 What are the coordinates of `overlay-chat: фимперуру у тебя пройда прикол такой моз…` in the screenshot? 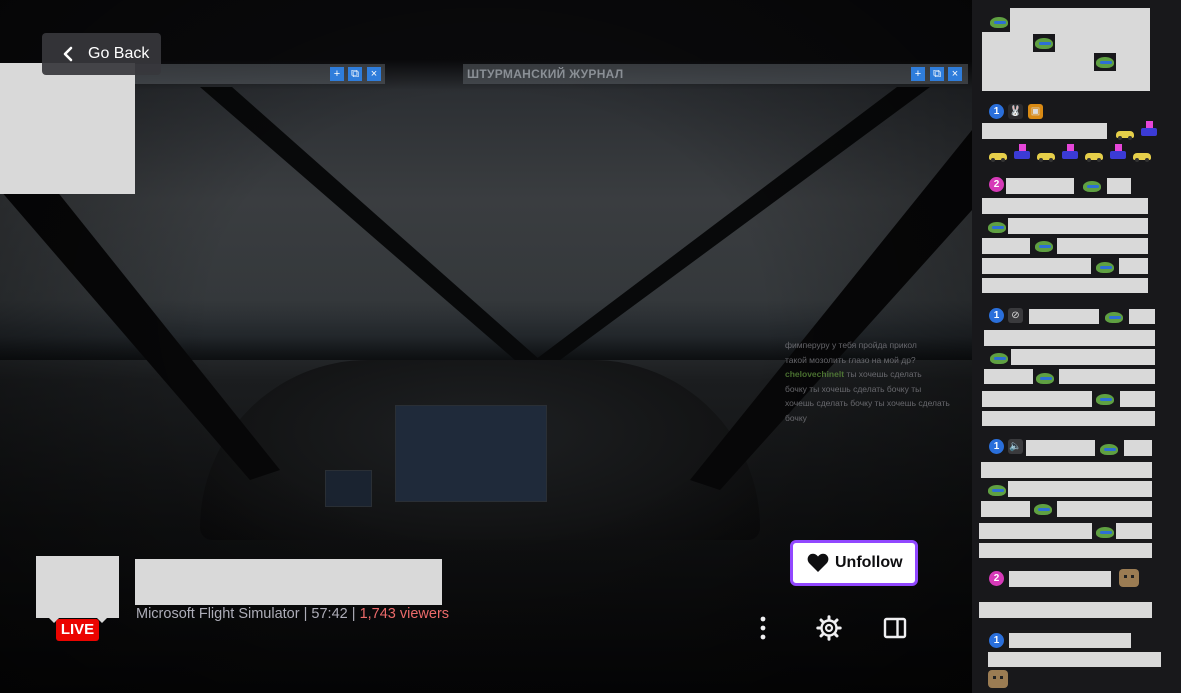 It's located at (878, 381).